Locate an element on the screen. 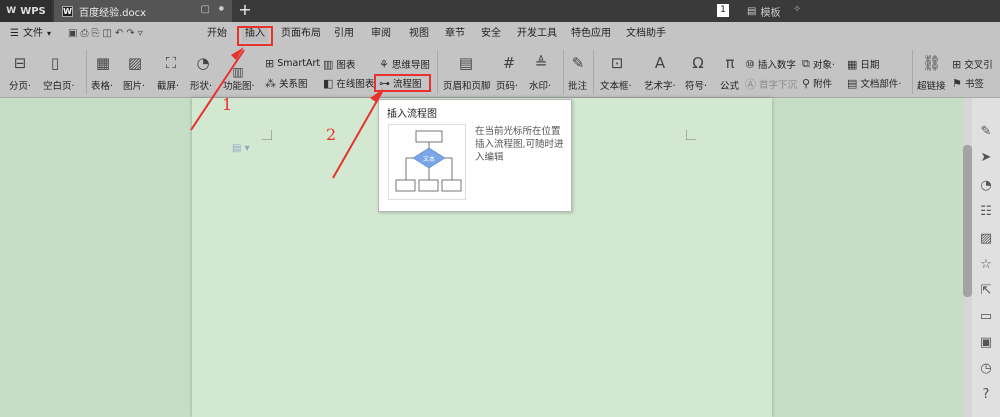 The height and width of the screenshot is (417, 1000). tab-window-icon: ▢ is located at coordinates (205, 9).